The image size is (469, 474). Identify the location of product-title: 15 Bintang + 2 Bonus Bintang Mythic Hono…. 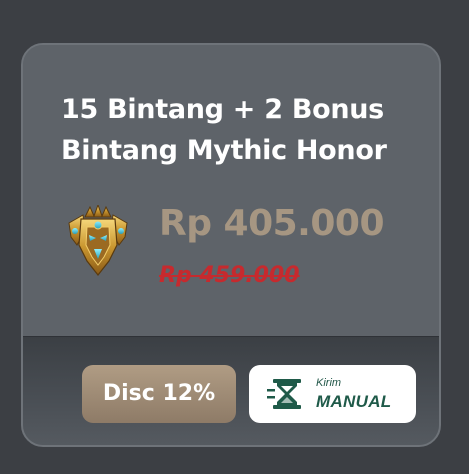
(224, 130).